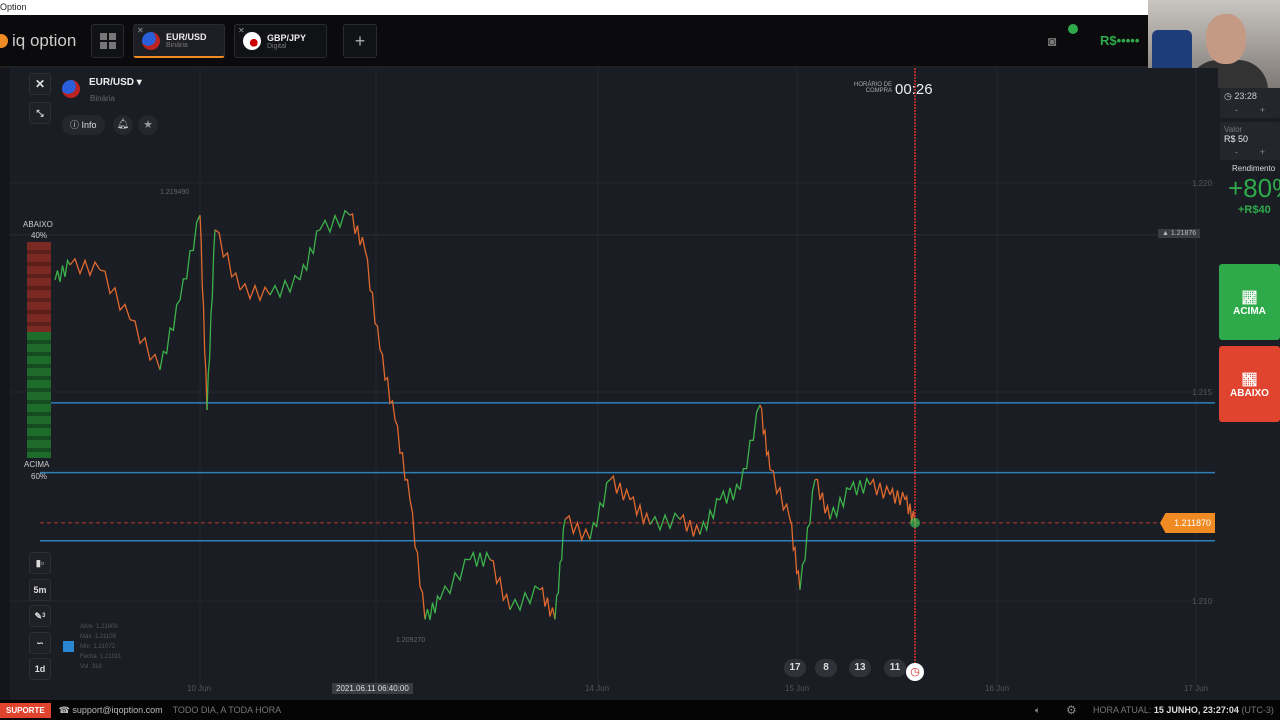  I want to click on low-label: 1.209270, so click(411, 640).